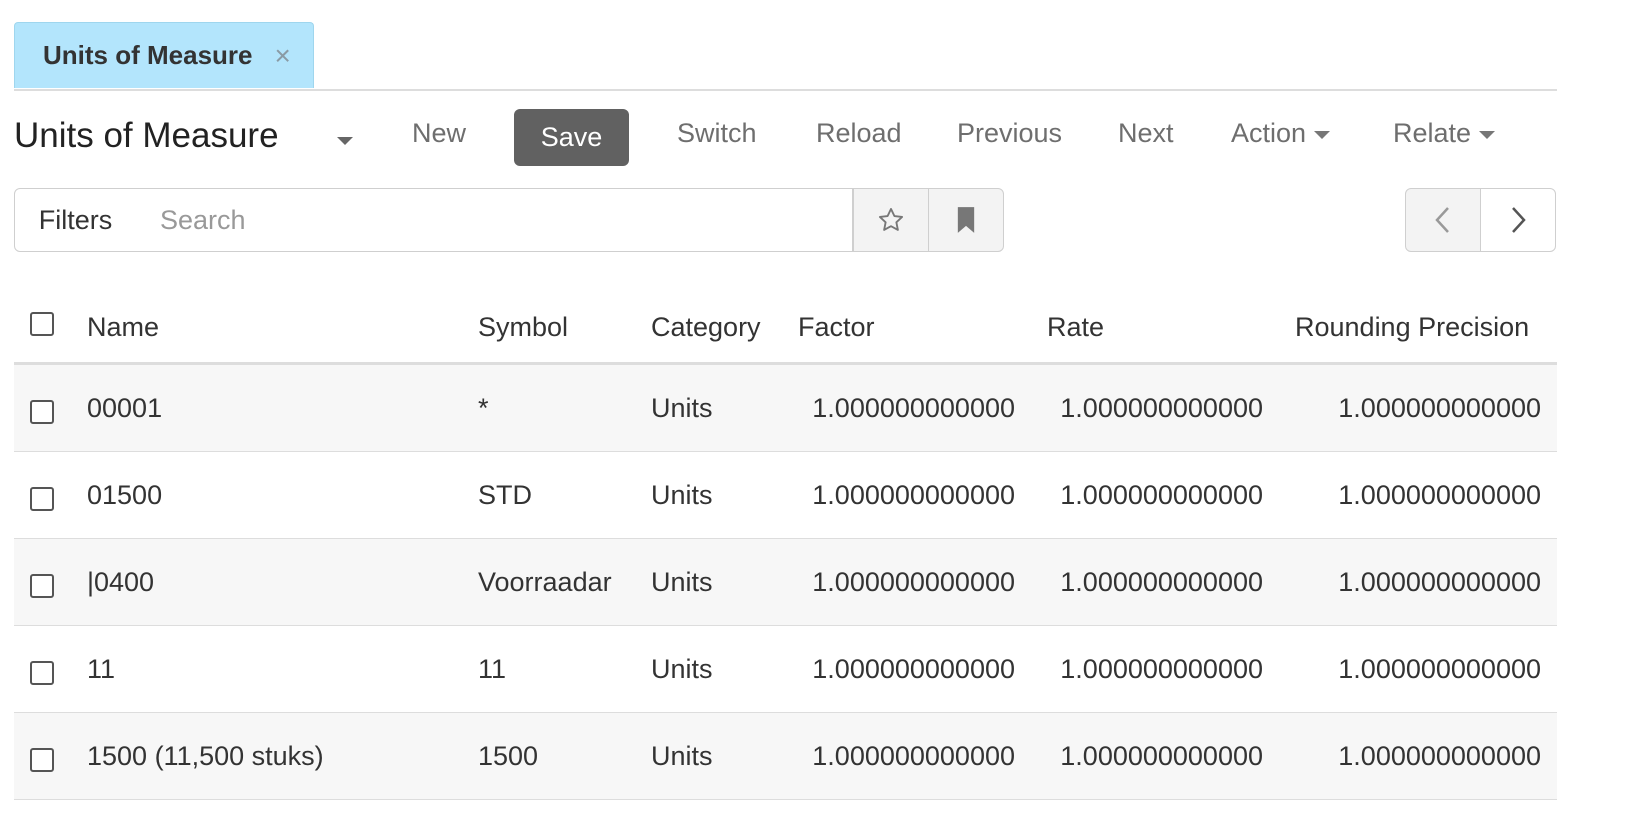 The image size is (1627, 827). I want to click on cell-symbol: 1500, so click(508, 756).